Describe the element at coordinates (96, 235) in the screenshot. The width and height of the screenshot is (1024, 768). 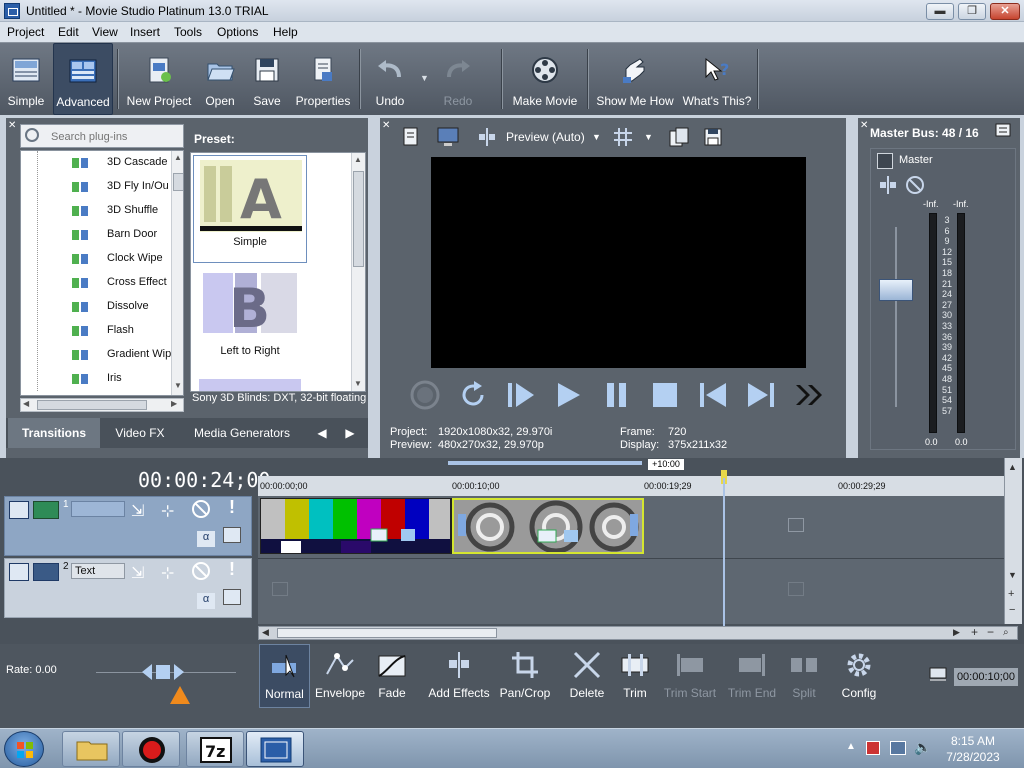
I see `tree-item: Barn Door` at that location.